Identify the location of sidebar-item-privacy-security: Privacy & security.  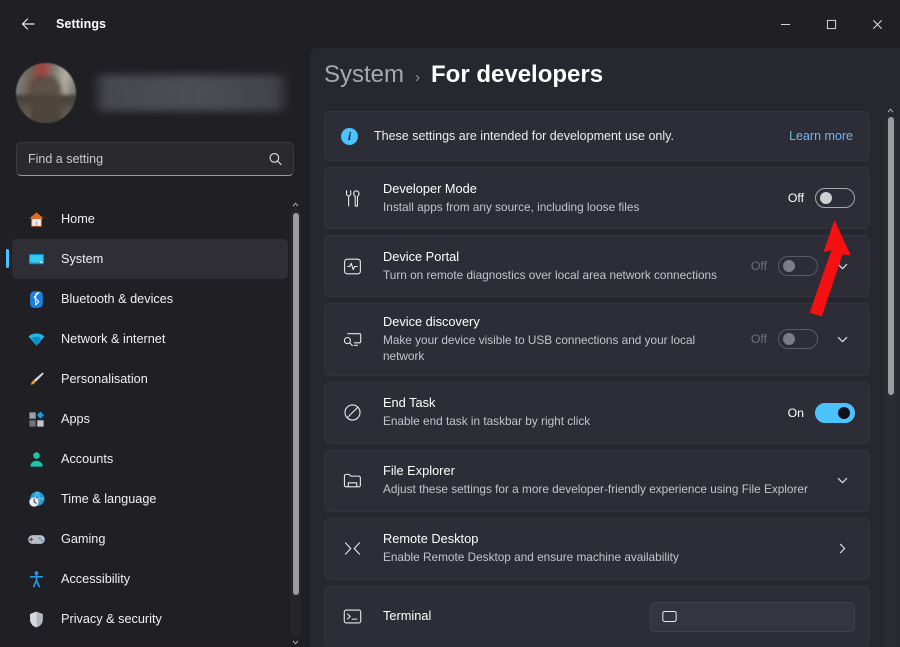
(150, 619).